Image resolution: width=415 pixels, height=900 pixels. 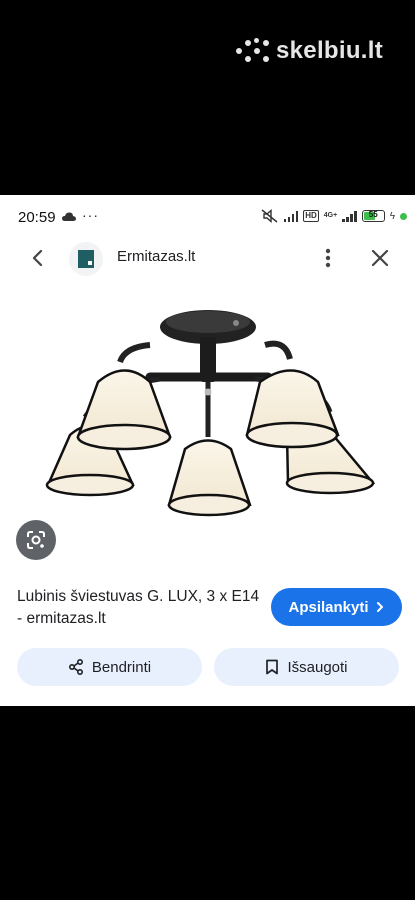 I want to click on status-time: 20:59, so click(x=37, y=217).